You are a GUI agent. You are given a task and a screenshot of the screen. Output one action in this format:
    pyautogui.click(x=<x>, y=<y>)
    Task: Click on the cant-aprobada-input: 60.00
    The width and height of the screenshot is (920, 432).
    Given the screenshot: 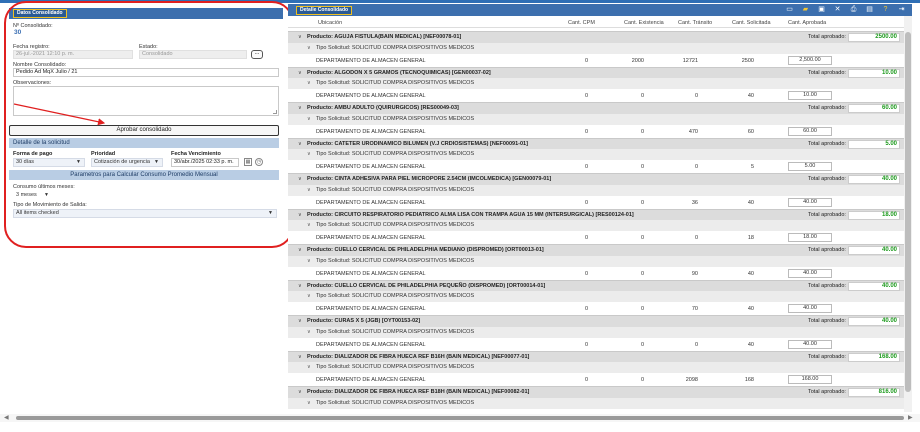 What is the action you would take?
    pyautogui.click(x=810, y=131)
    